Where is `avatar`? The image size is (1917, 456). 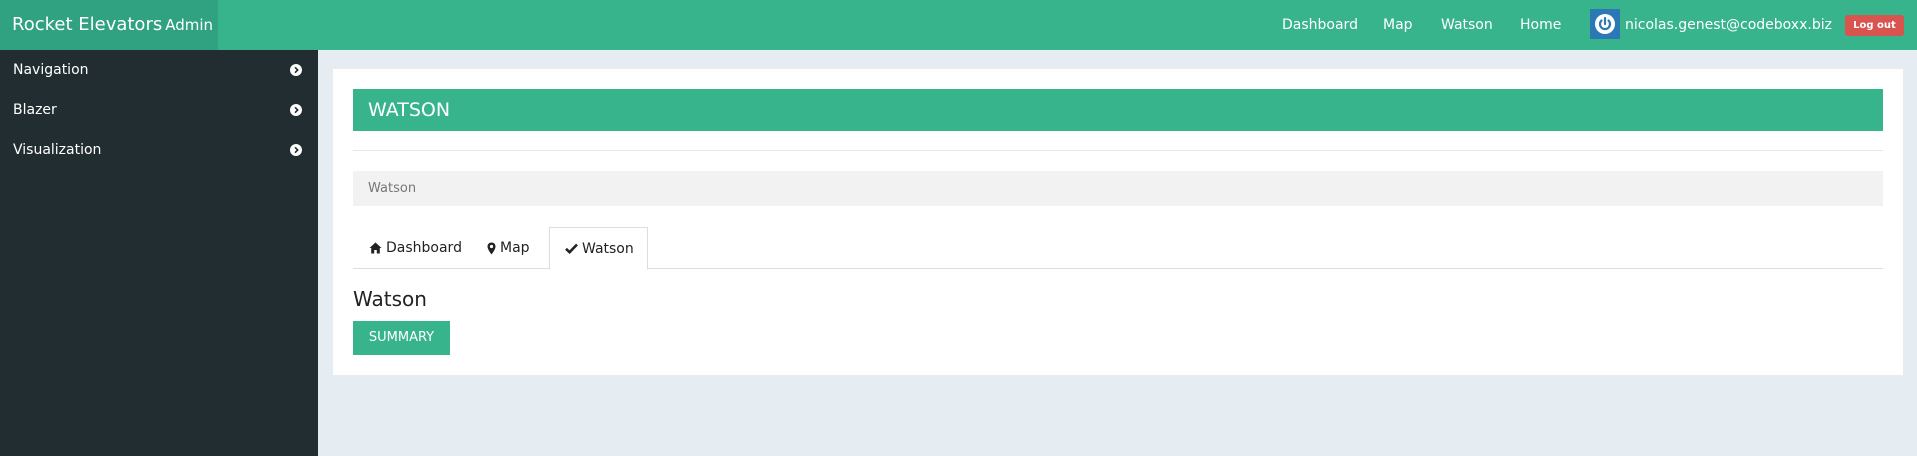 avatar is located at coordinates (1605, 24).